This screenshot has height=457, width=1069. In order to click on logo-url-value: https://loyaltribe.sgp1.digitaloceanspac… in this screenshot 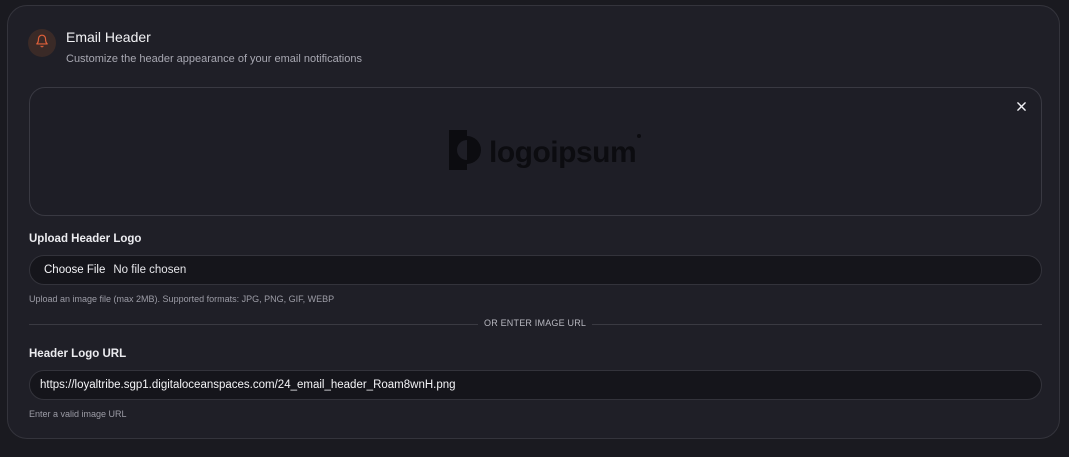, I will do `click(248, 385)`.